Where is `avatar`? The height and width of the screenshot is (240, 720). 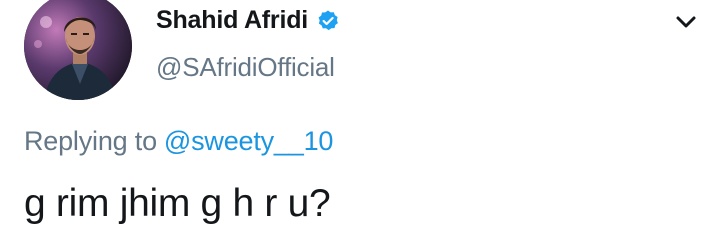 avatar is located at coordinates (78, 50).